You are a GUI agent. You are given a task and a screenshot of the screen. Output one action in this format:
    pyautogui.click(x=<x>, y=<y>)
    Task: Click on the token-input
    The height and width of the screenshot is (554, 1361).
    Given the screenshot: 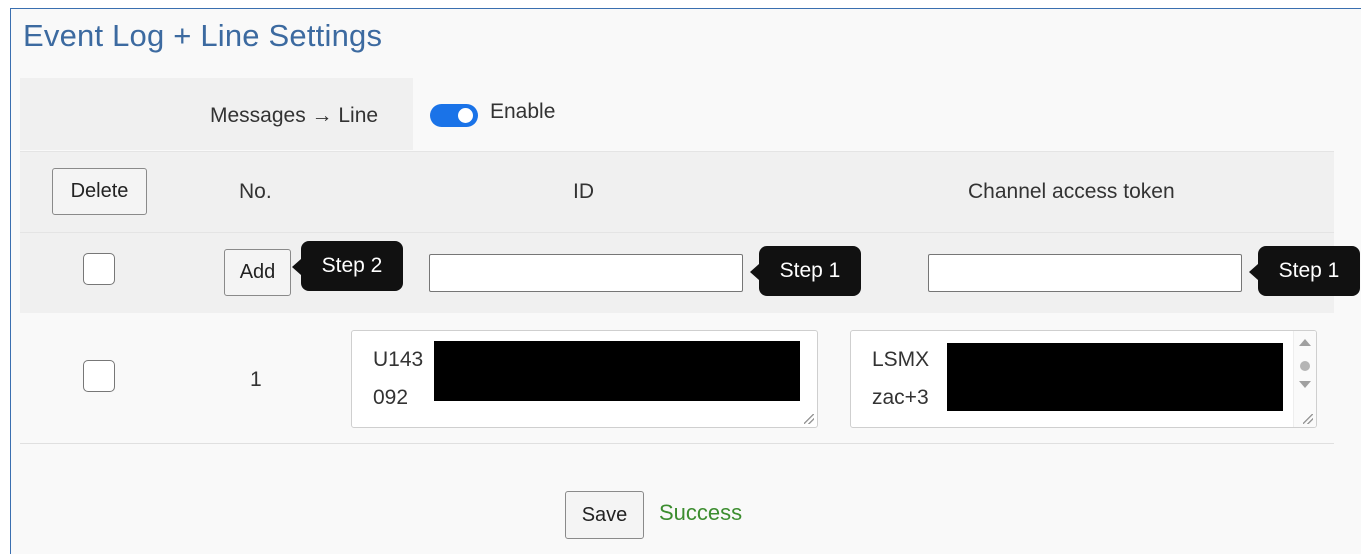 What is the action you would take?
    pyautogui.click(x=1085, y=273)
    